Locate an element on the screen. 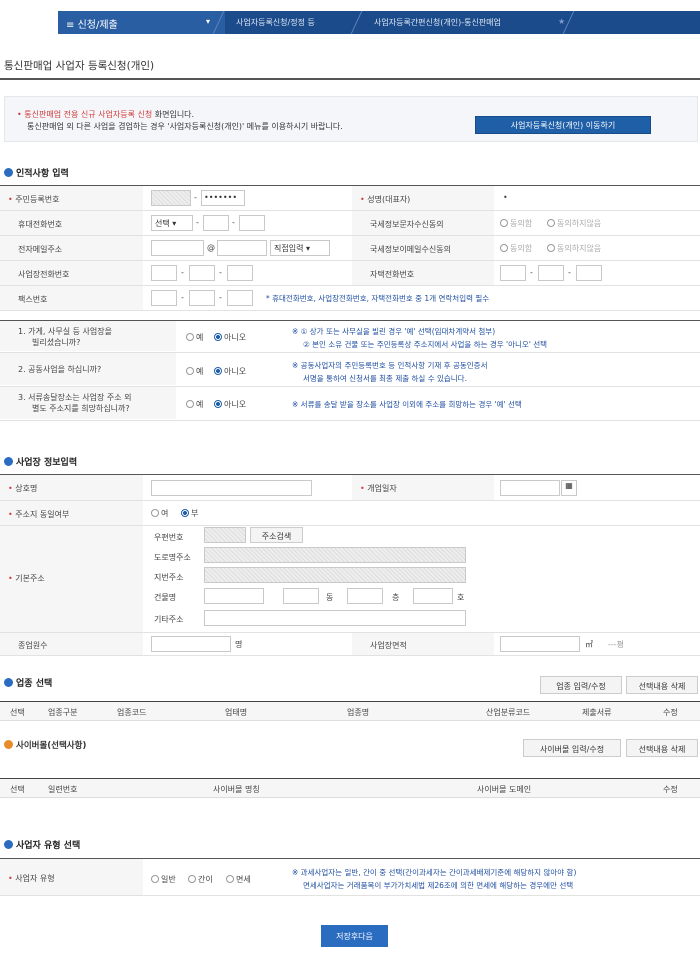 The height and width of the screenshot is (959, 700). star-icon: ★ is located at coordinates (561, 21).